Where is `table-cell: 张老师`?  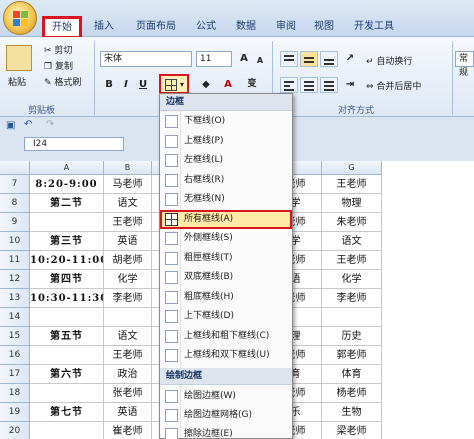 table-cell: 张老师 is located at coordinates (128, 393).